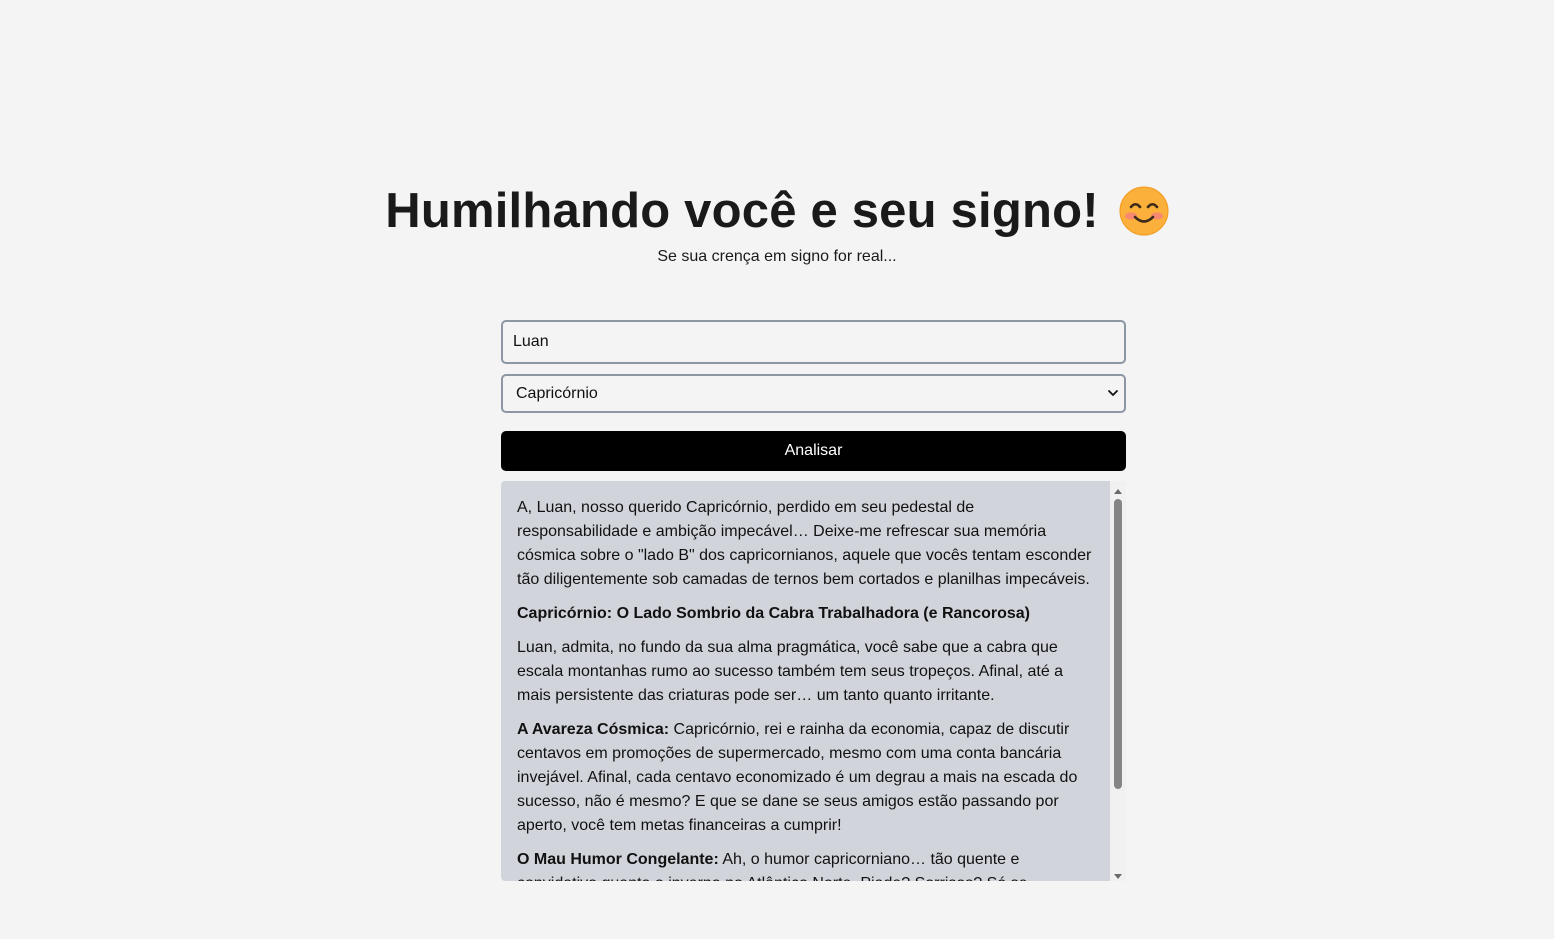 The height and width of the screenshot is (939, 1554). I want to click on sign-select: Capricórnio, so click(813, 393).